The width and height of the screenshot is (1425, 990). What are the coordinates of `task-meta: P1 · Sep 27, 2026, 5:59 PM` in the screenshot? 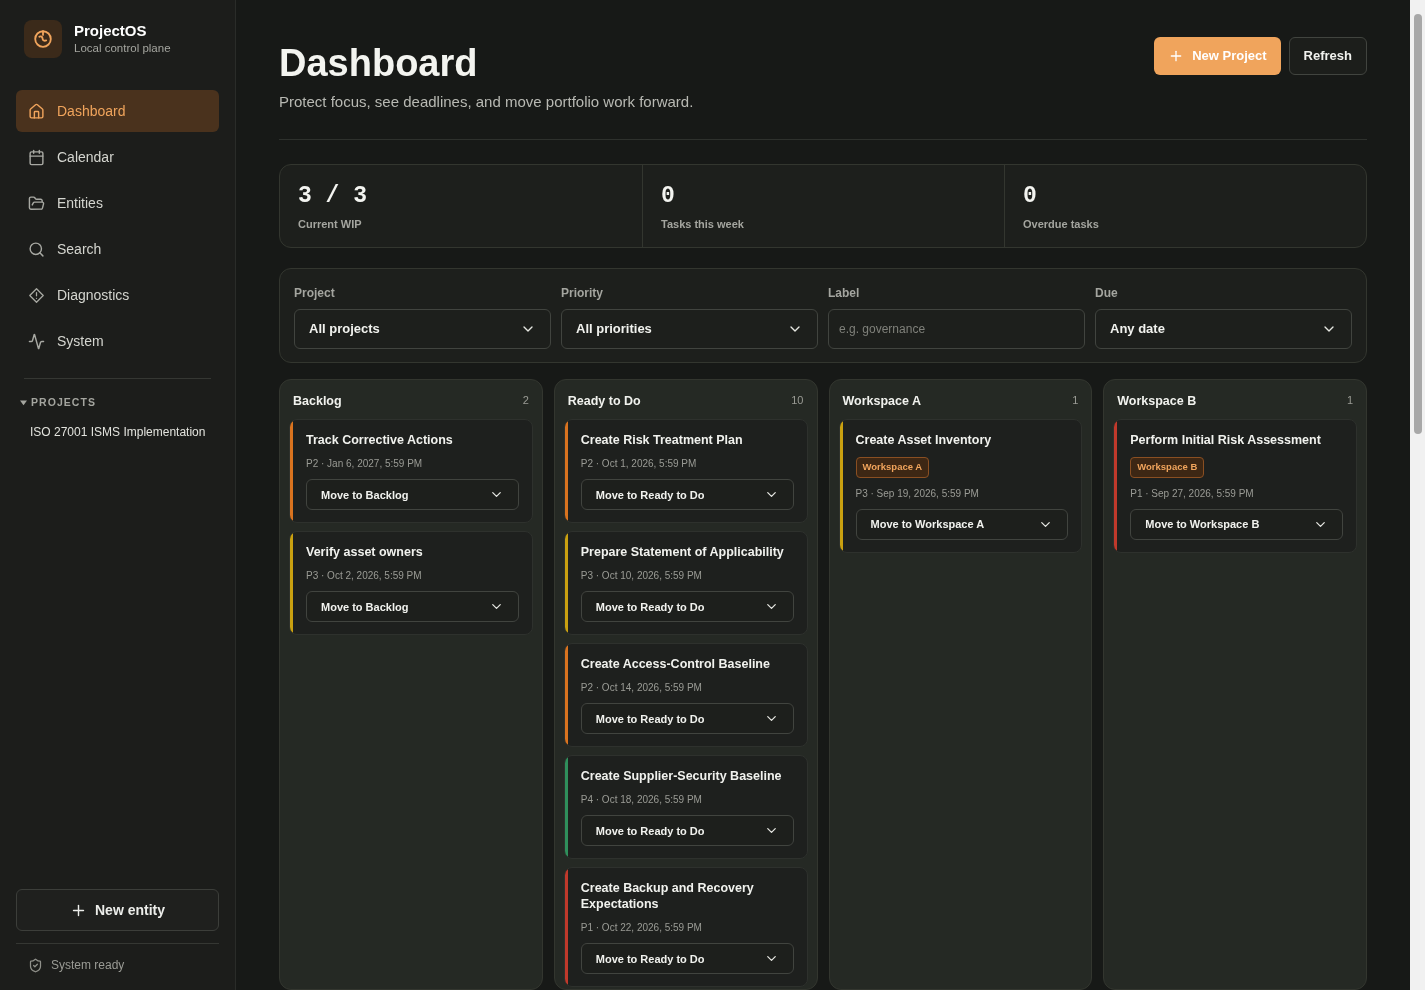 It's located at (1192, 493).